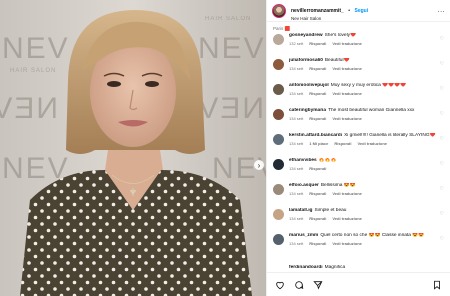 The width and height of the screenshot is (450, 296). Describe the element at coordinates (296, 43) in the screenshot. I see `comment-timestamp: 132 sett` at that location.